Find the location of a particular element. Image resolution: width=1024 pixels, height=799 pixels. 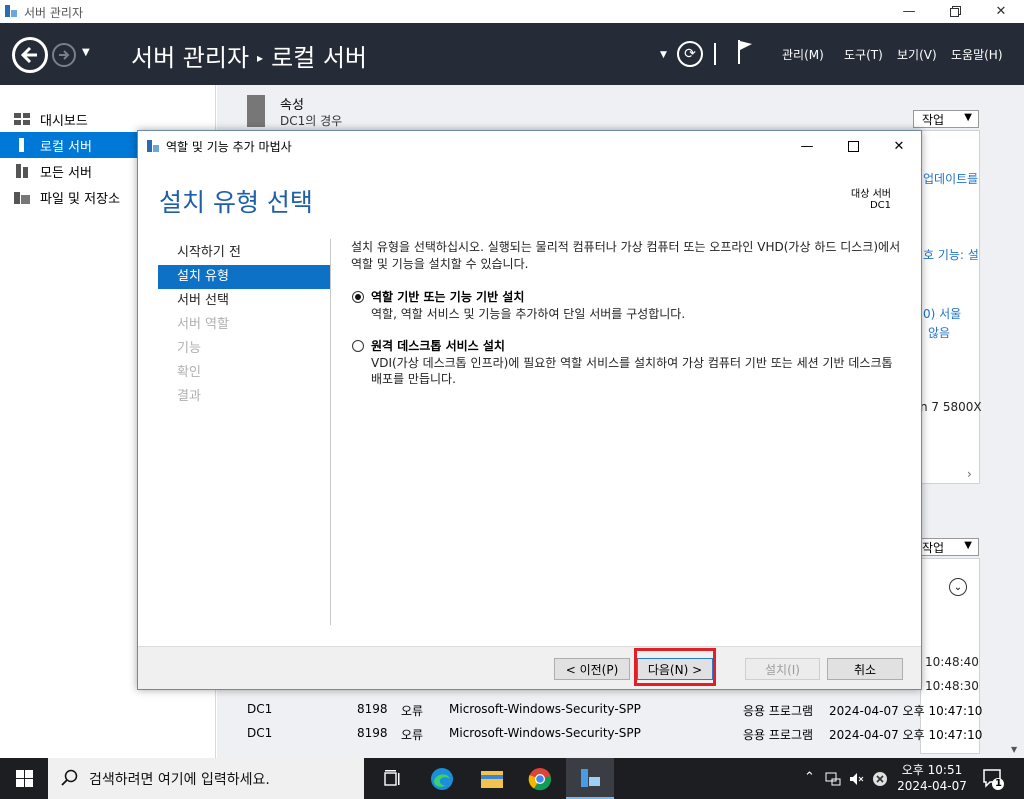

target-server-label: 대상 서버 is located at coordinates (871, 194).